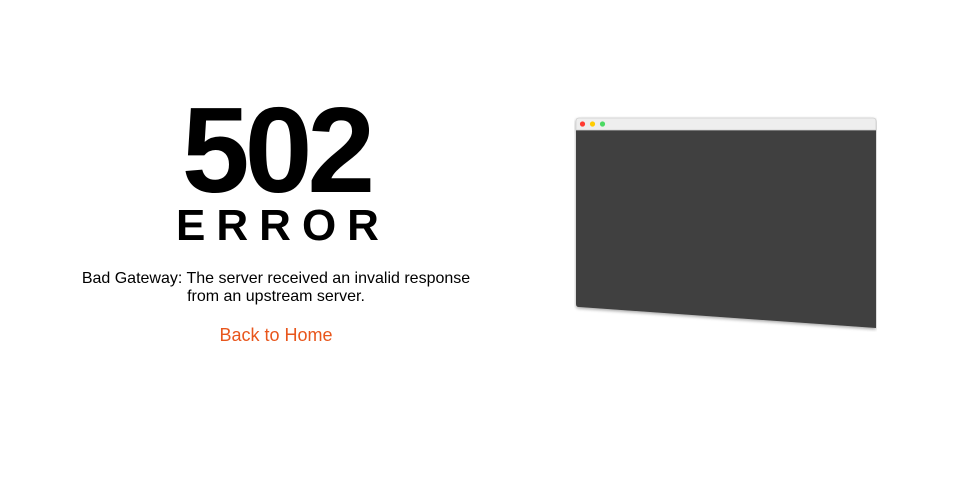 This screenshot has width=955, height=496. Describe the element at coordinates (602, 124) in the screenshot. I see `window-maximize-dot` at that location.